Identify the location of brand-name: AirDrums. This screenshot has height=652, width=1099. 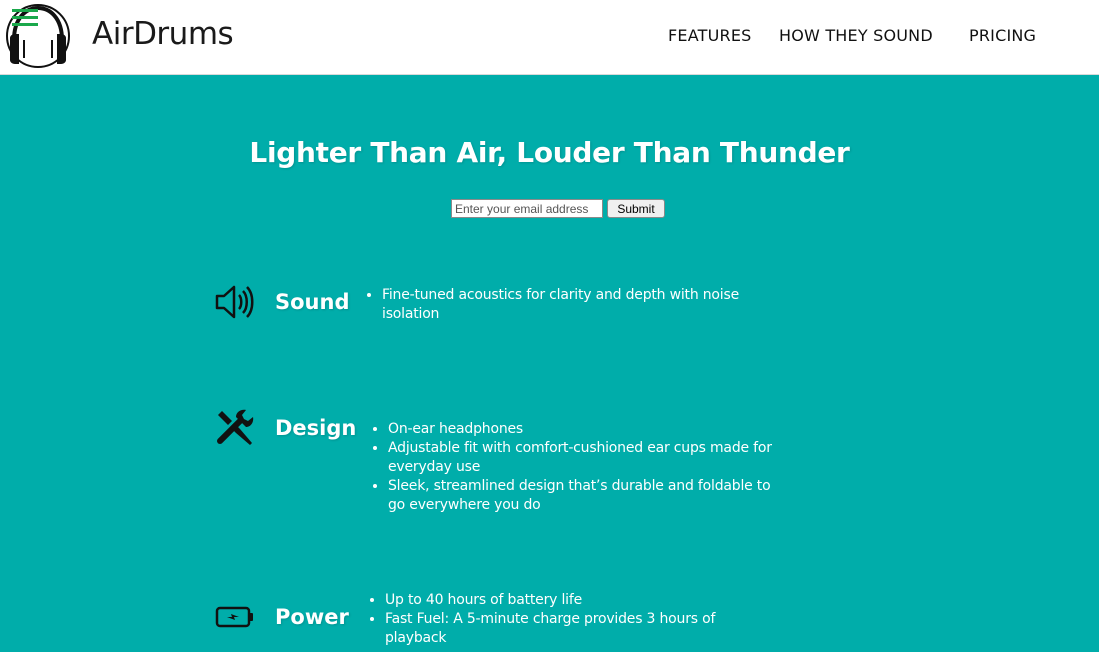
(163, 34).